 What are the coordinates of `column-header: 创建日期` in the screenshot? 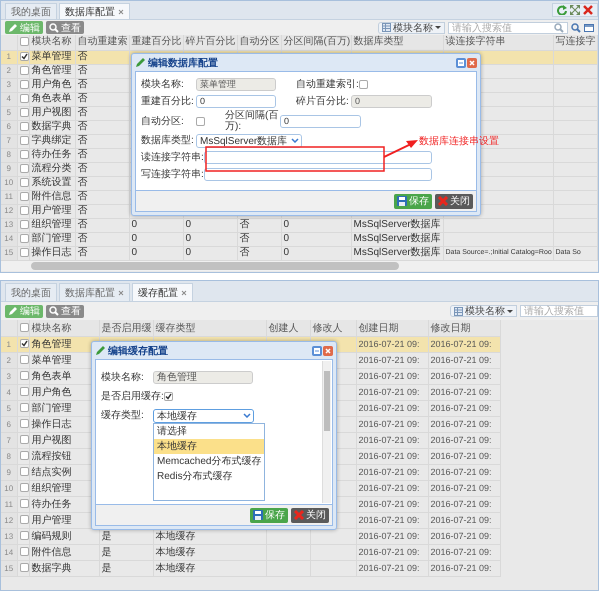 It's located at (392, 328).